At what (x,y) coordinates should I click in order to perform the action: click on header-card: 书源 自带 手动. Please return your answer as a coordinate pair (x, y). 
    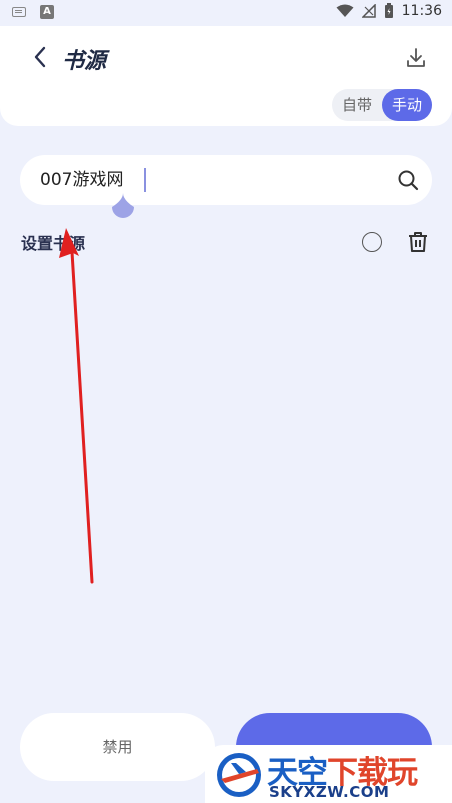
    Looking at the image, I should click on (226, 76).